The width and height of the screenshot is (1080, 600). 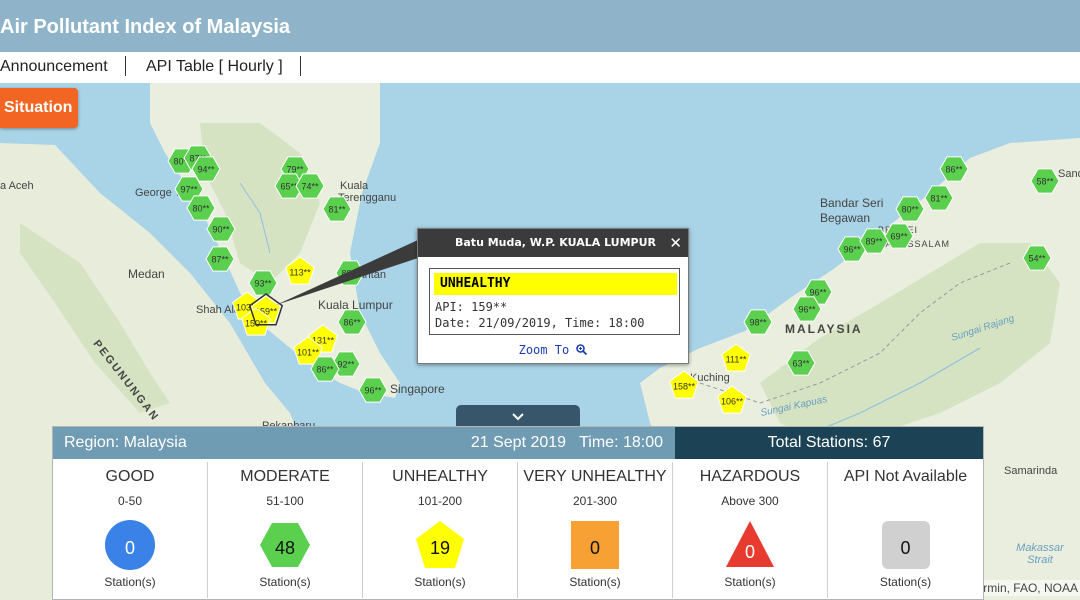 I want to click on station-api-label: 93**, so click(x=263, y=284).